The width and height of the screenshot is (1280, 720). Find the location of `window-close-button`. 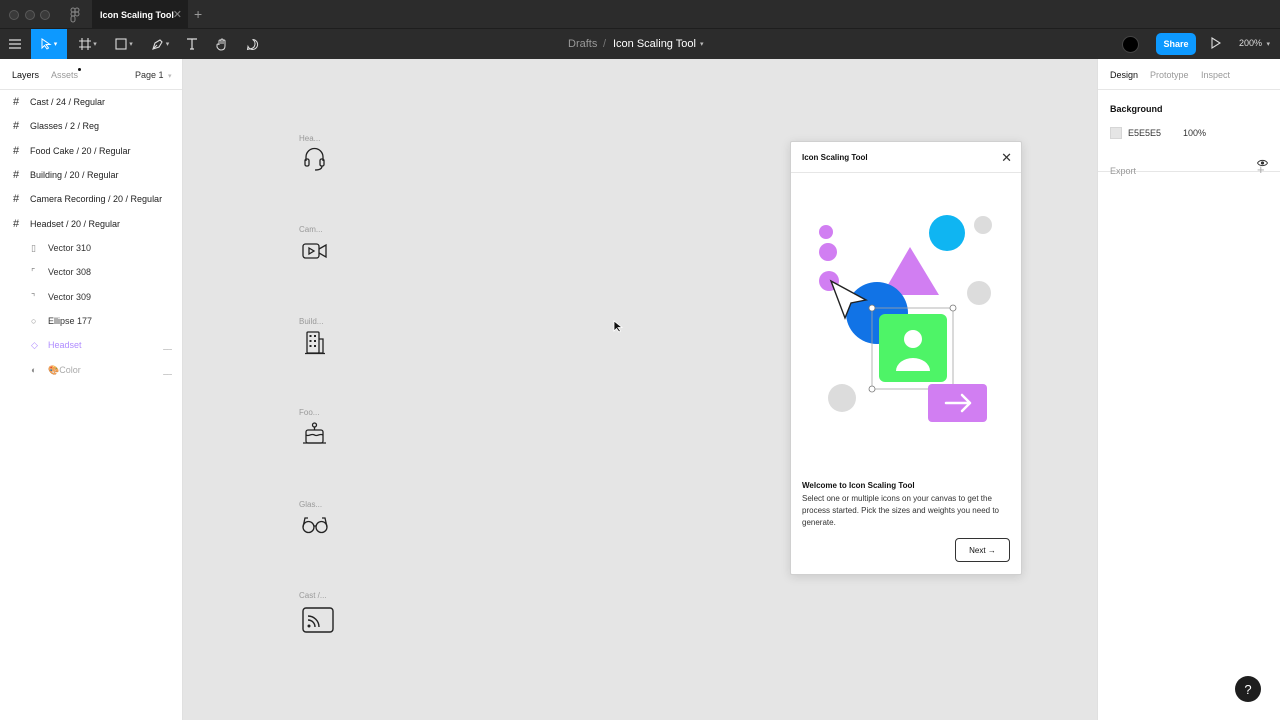

window-close-button is located at coordinates (14, 15).